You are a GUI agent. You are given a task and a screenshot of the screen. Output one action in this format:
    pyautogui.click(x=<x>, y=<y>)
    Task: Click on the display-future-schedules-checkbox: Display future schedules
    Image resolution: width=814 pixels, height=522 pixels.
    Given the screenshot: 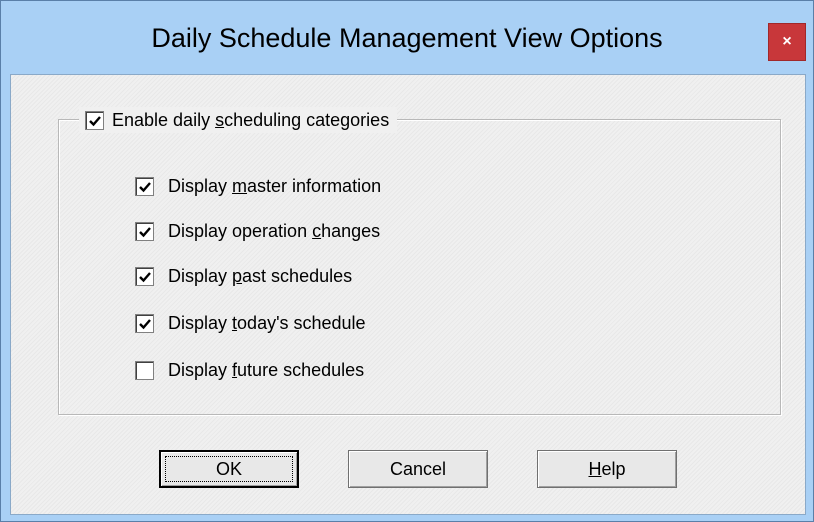 What is the action you would take?
    pyautogui.click(x=249, y=370)
    